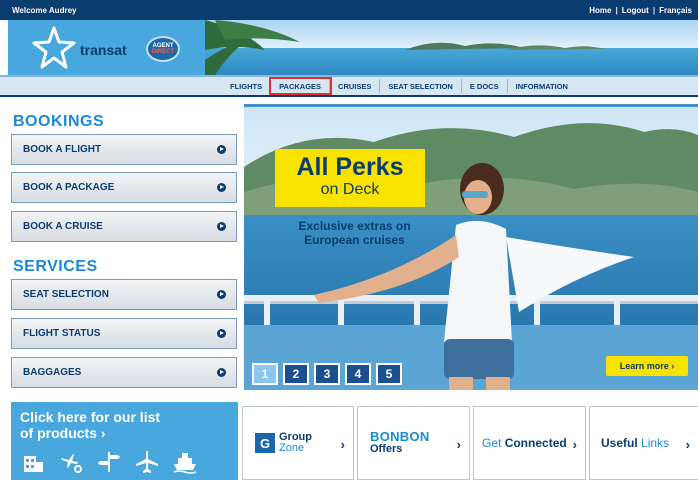 The height and width of the screenshot is (480, 698). I want to click on hero-caption-line-1: Exclusive extras on, so click(354, 226).